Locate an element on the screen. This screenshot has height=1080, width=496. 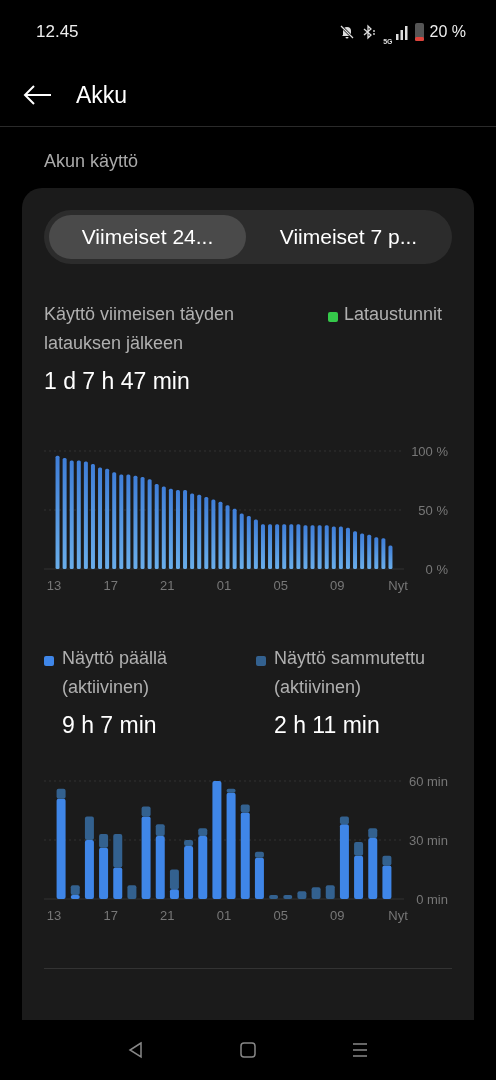
menu-icon is located at coordinates (360, 1050).